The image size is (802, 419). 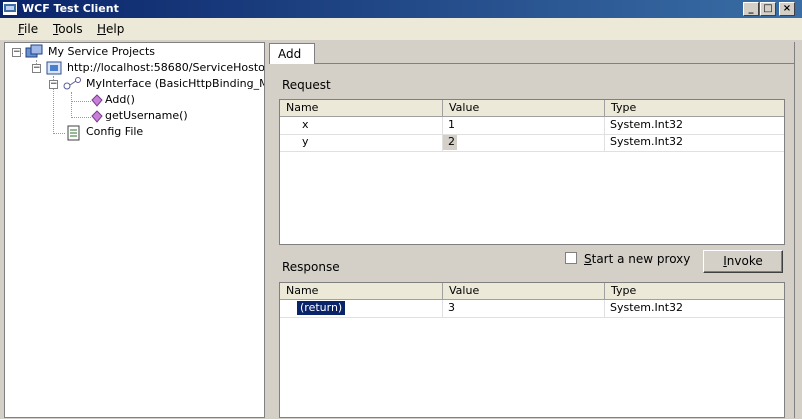 I want to click on tab-add-label: Add, so click(x=290, y=54).